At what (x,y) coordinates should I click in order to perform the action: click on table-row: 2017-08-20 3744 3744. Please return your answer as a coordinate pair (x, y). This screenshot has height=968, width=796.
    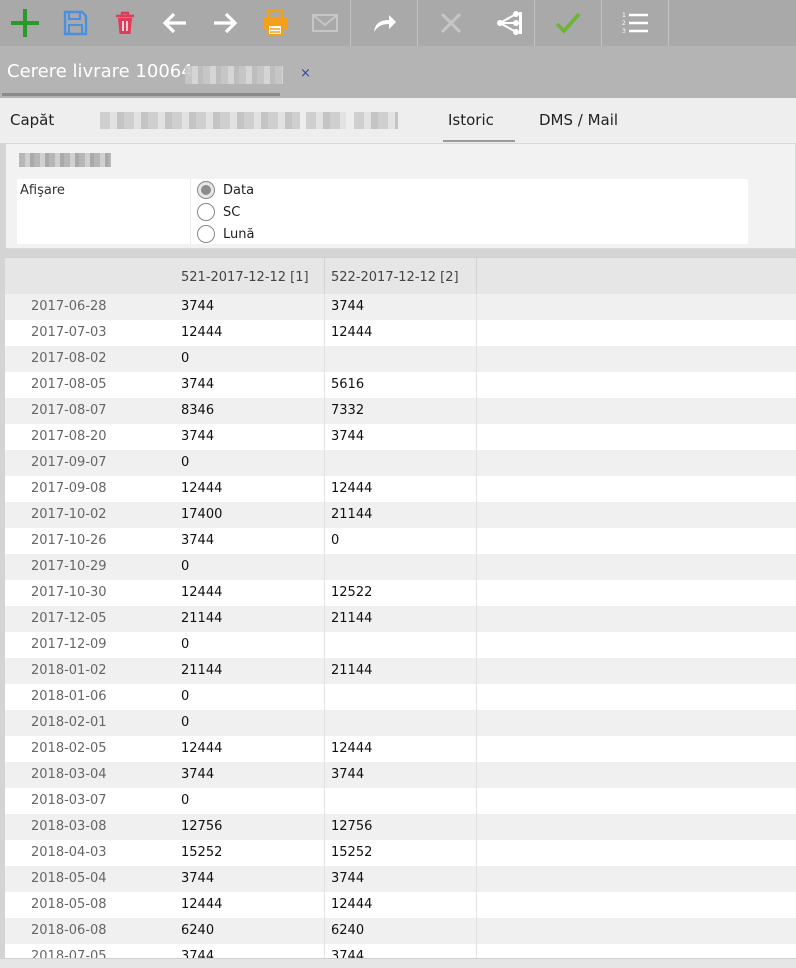
    Looking at the image, I should click on (400, 437).